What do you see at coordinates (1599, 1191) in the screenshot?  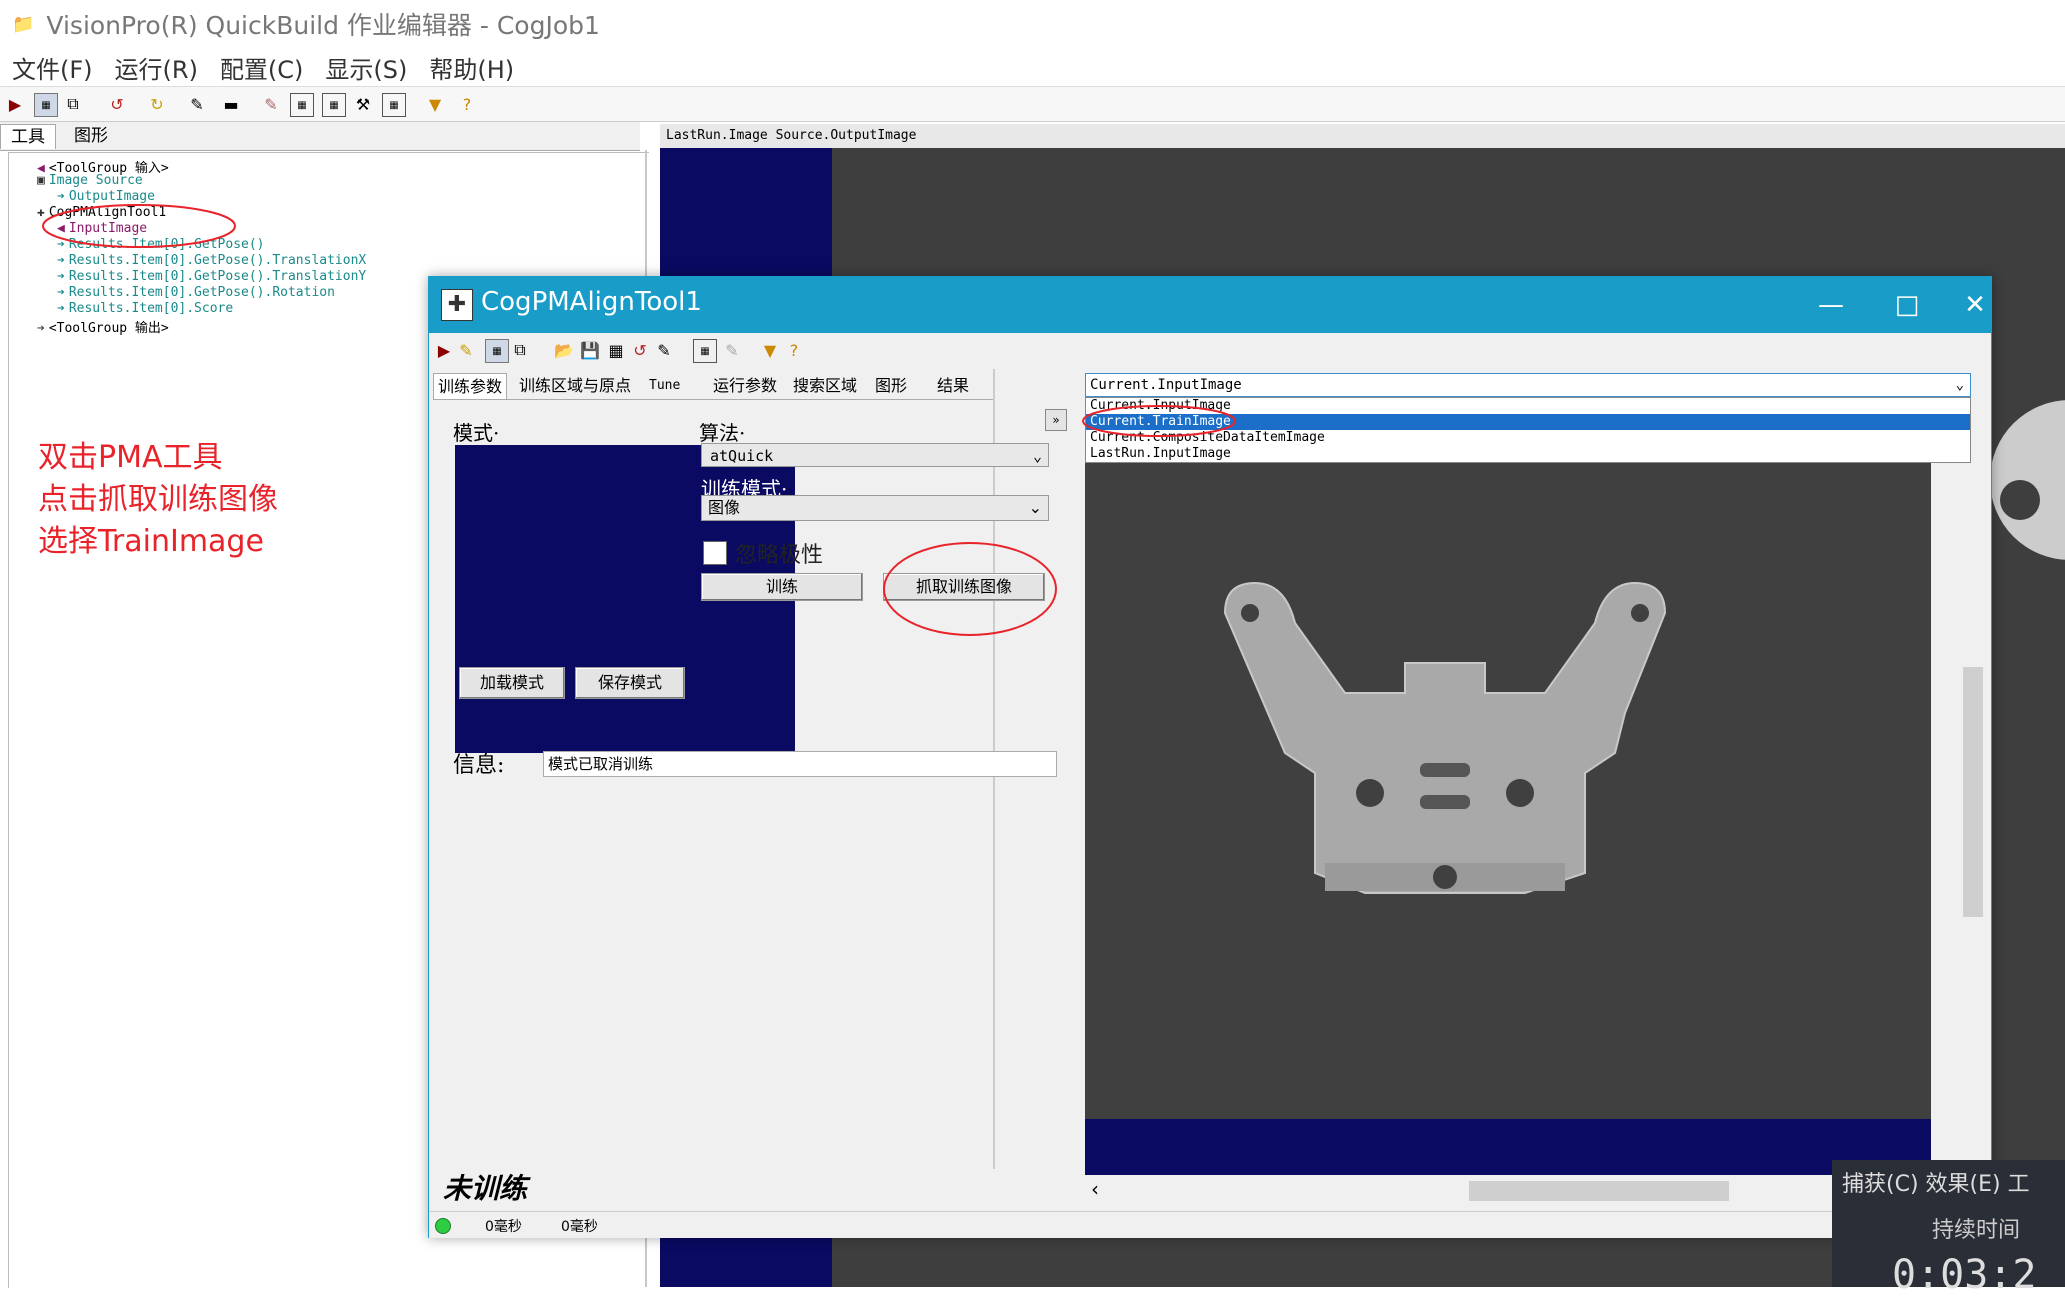 I see `horizontal-scroll-thumb` at bounding box center [1599, 1191].